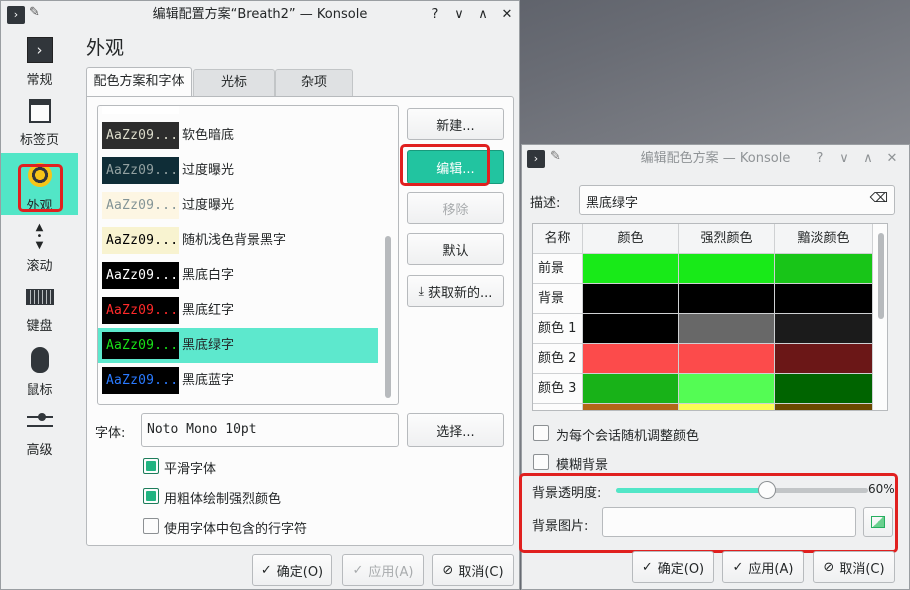 The height and width of the screenshot is (590, 910). What do you see at coordinates (767, 490) in the screenshot?
I see `slider-handle` at bounding box center [767, 490].